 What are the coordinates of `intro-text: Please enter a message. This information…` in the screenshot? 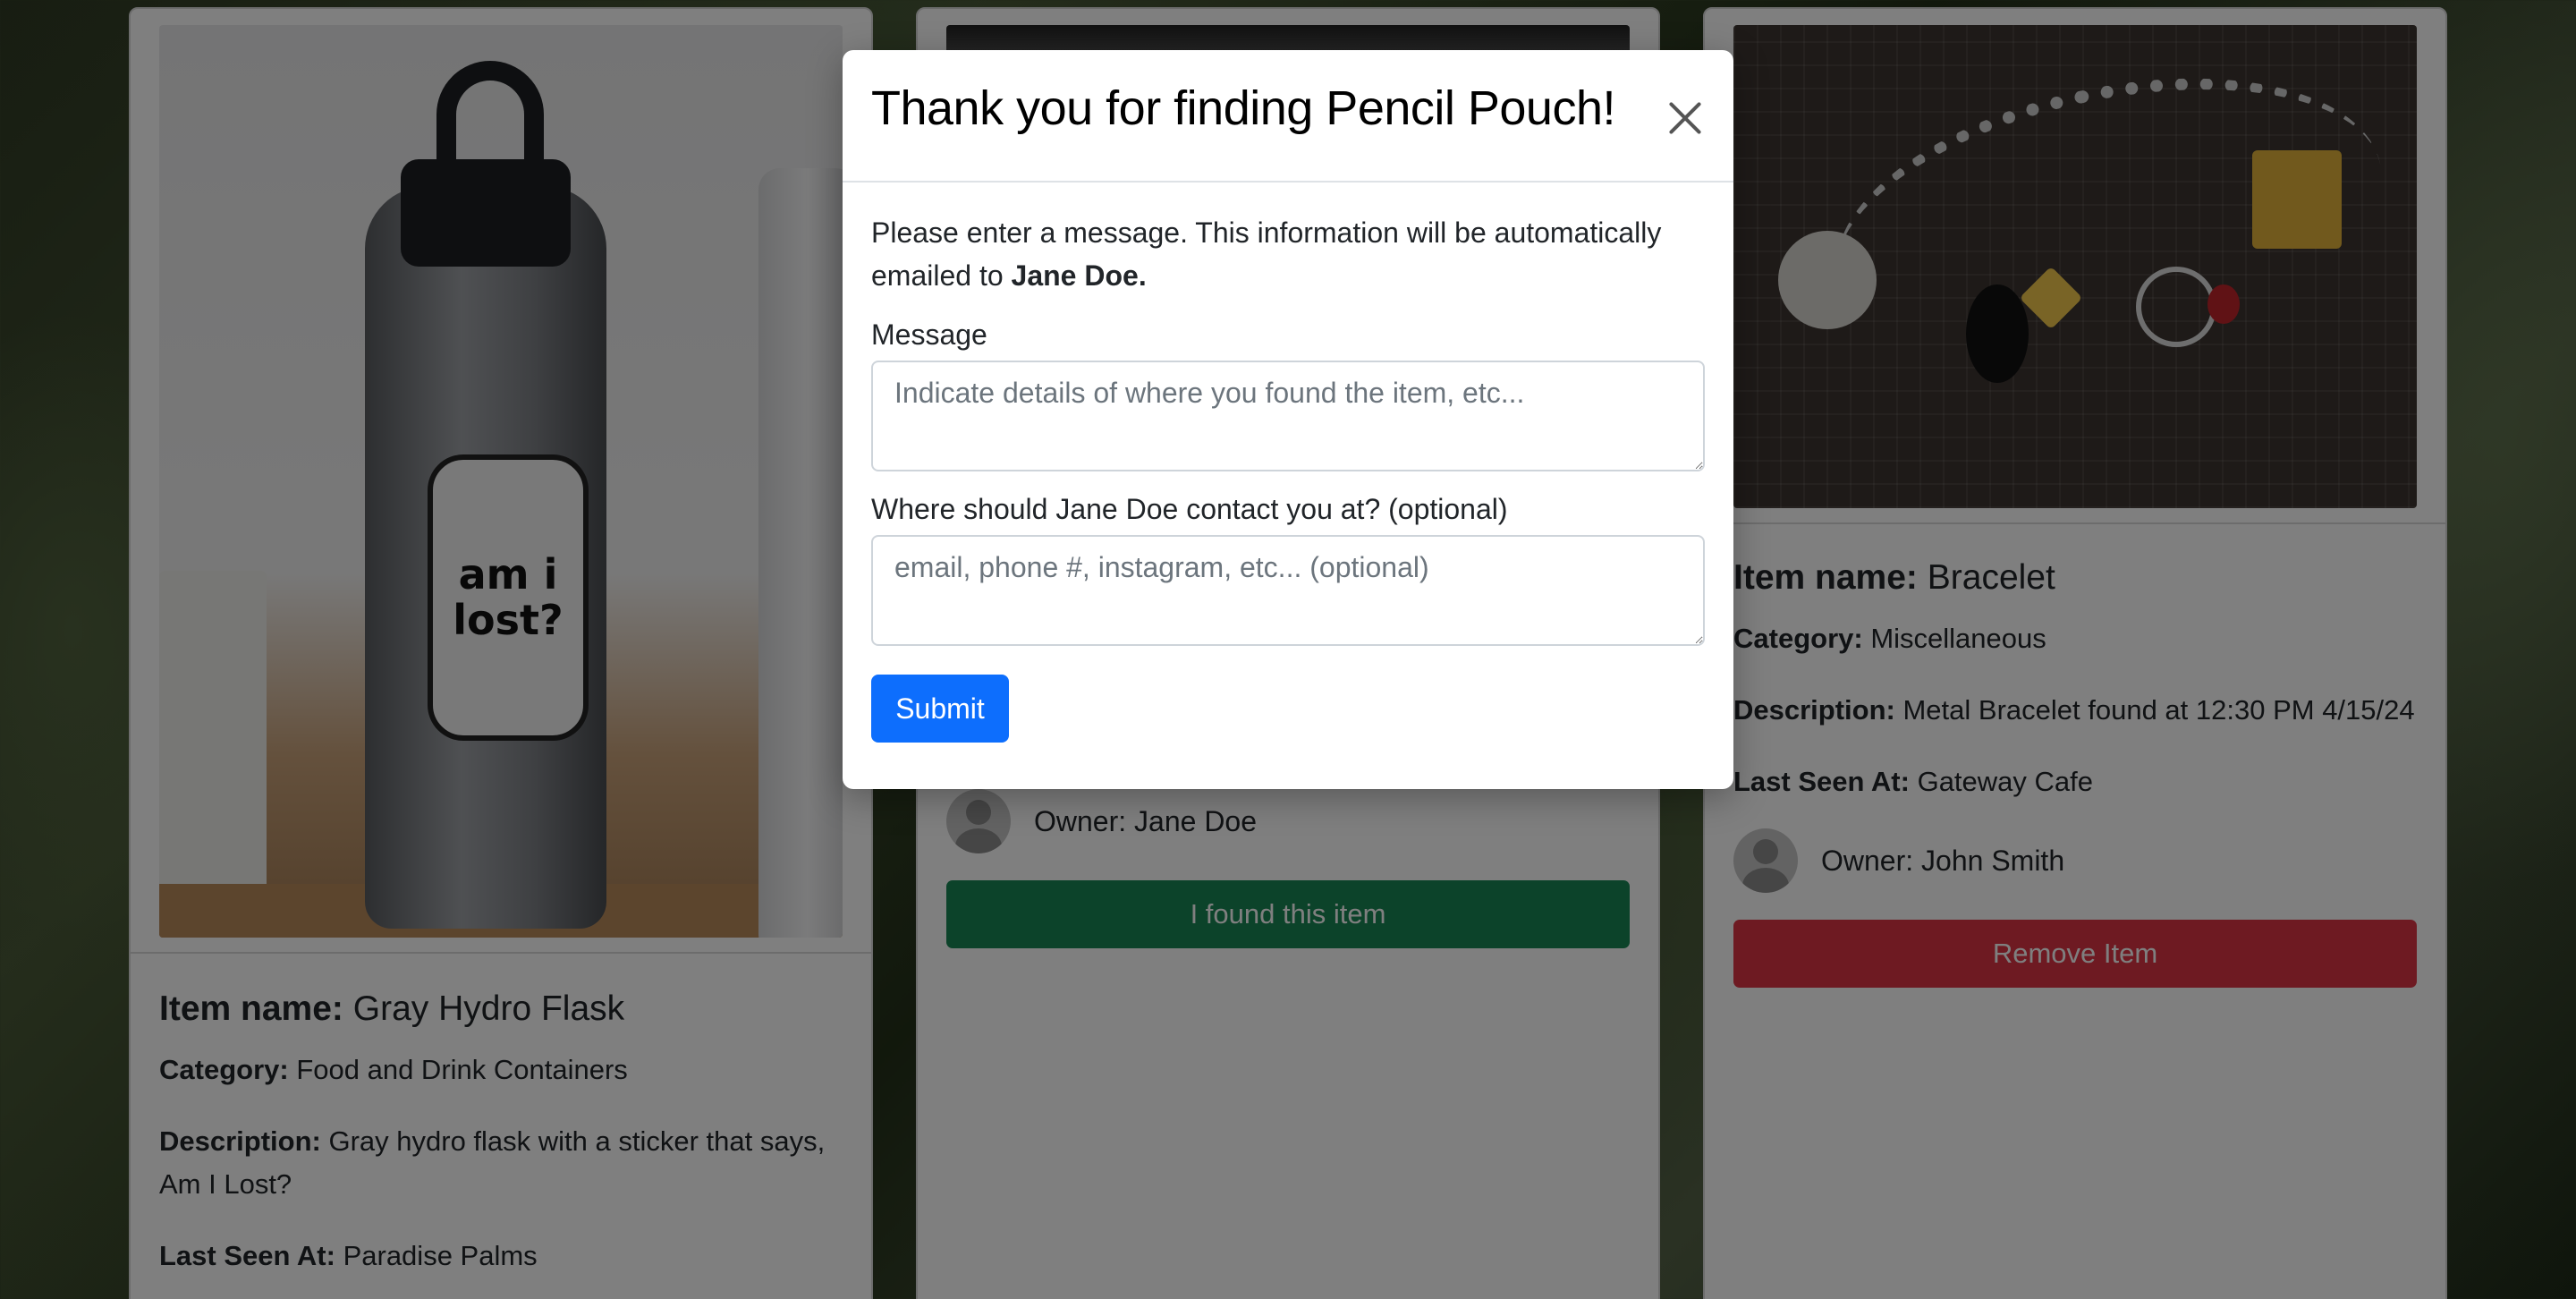 It's located at (1266, 254).